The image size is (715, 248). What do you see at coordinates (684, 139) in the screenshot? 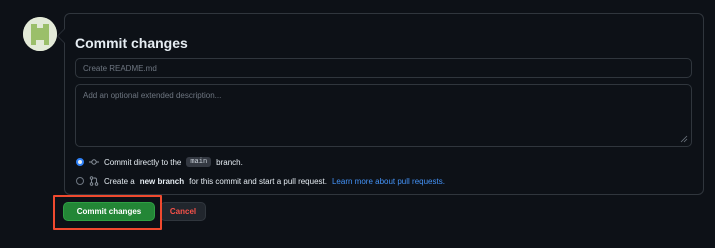
I see `resize-grip-icon` at bounding box center [684, 139].